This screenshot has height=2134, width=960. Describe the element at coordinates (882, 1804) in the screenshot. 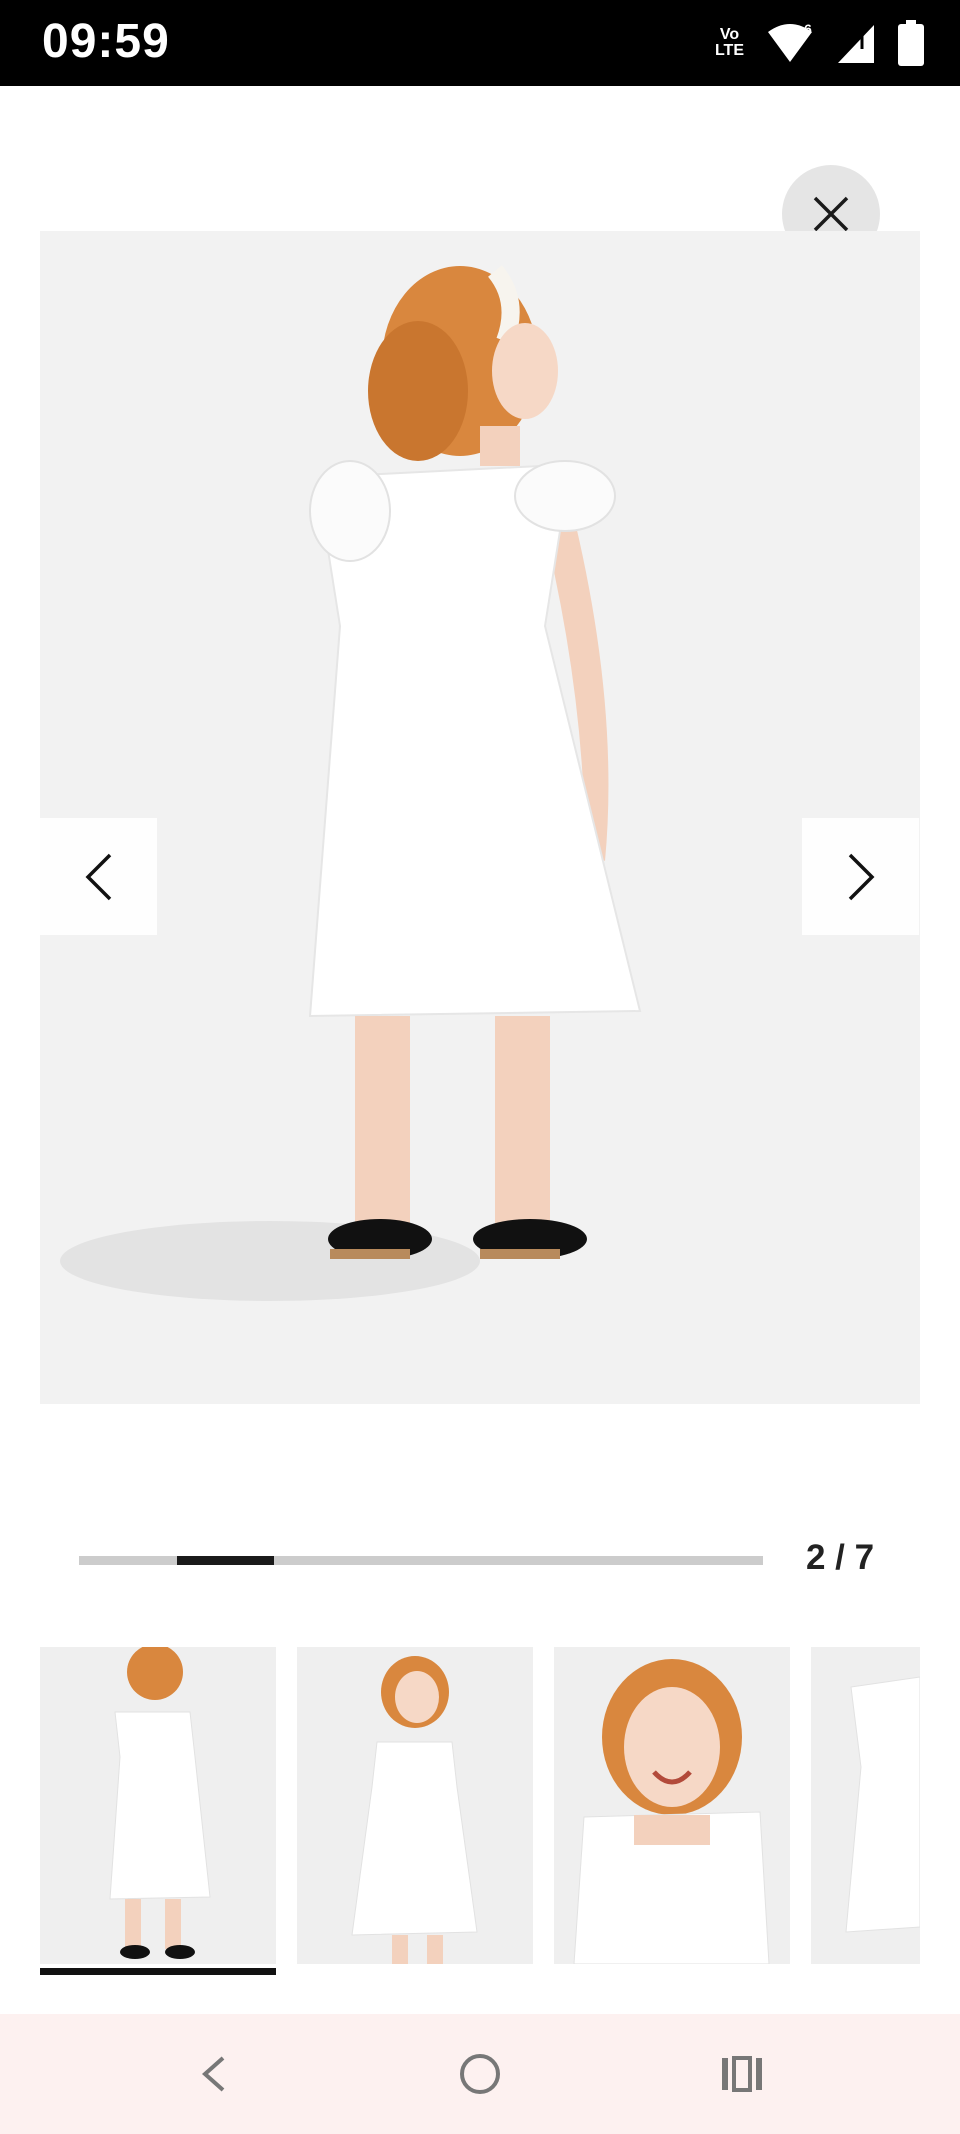

I see `thumbnail-dress-detail` at that location.